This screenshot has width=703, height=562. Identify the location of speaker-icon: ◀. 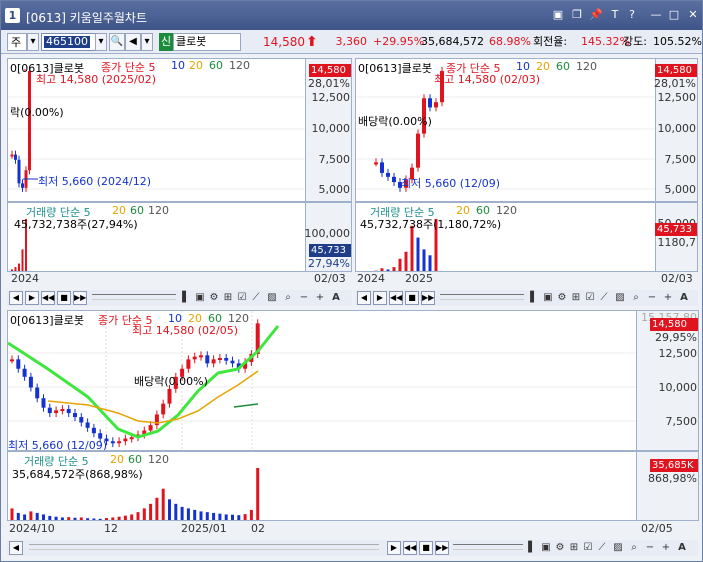
(133, 42).